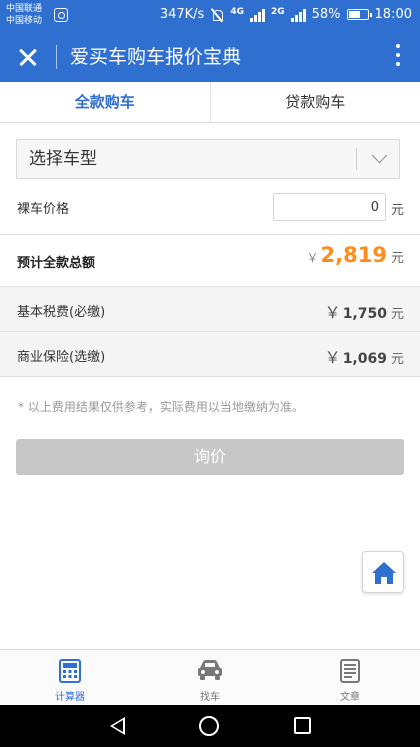 This screenshot has height=747, width=420. I want to click on network-type-1: 4G, so click(237, 11).